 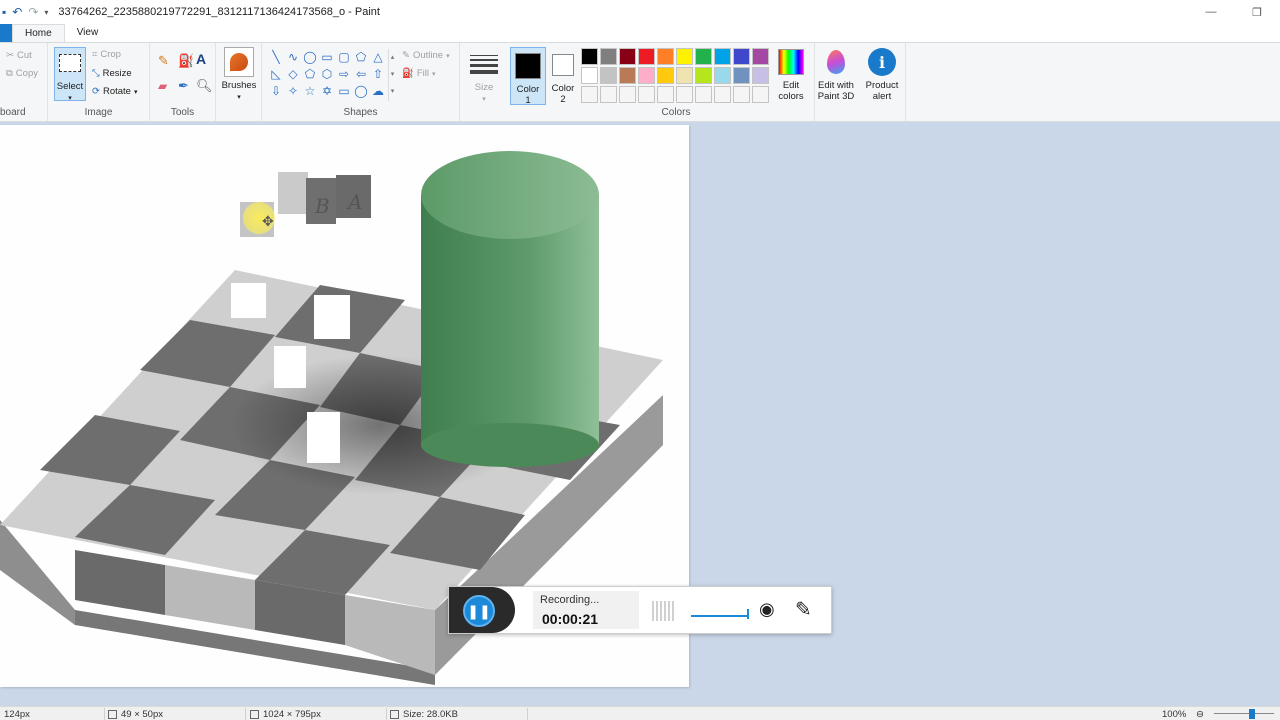 What do you see at coordinates (392, 75) in the screenshot?
I see `shapes-scroll: ▴ ▾ ▾` at bounding box center [392, 75].